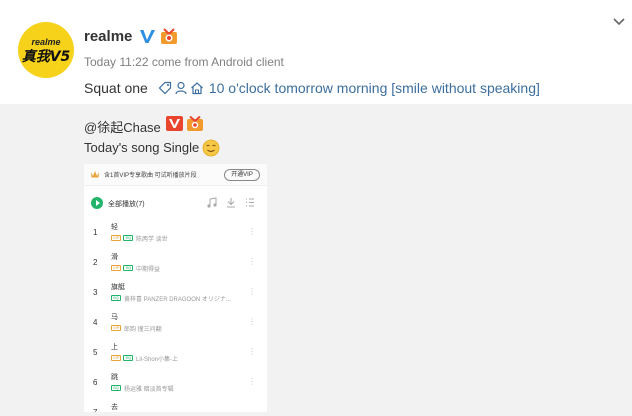 This screenshot has height=416, width=632. Describe the element at coordinates (98, 203) in the screenshot. I see `play-triangle-icon` at that location.